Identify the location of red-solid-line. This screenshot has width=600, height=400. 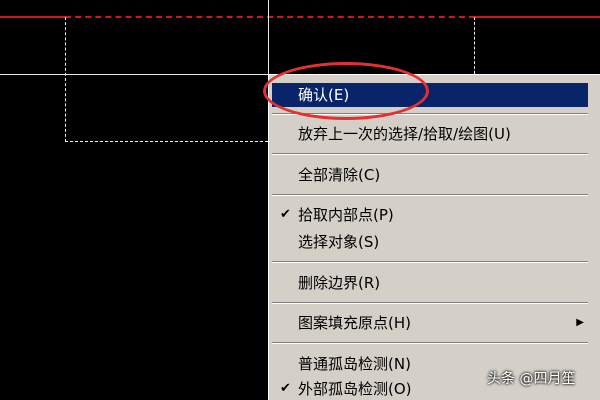
(32, 17).